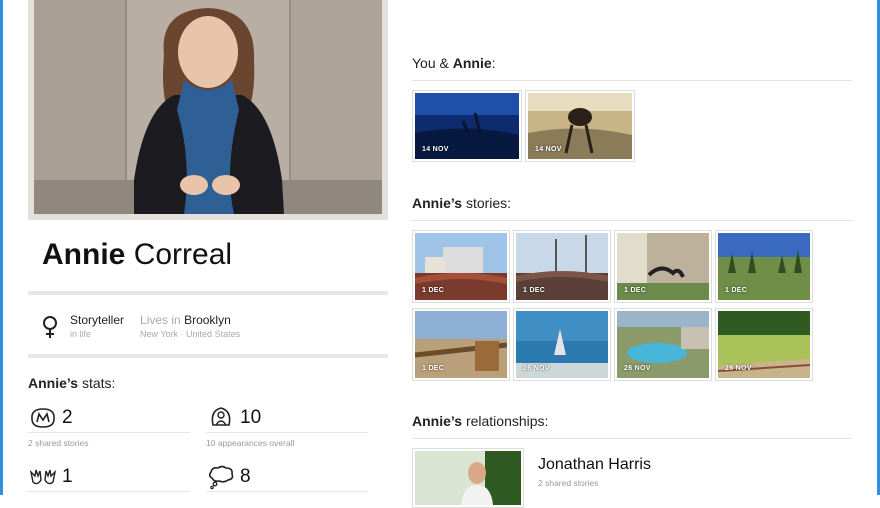  I want to click on relationships-heading-name: Annie’s, so click(437, 421).